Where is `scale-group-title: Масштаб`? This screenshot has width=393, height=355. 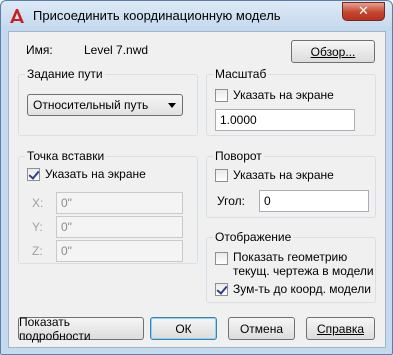
scale-group-title: Масштаб is located at coordinates (241, 74).